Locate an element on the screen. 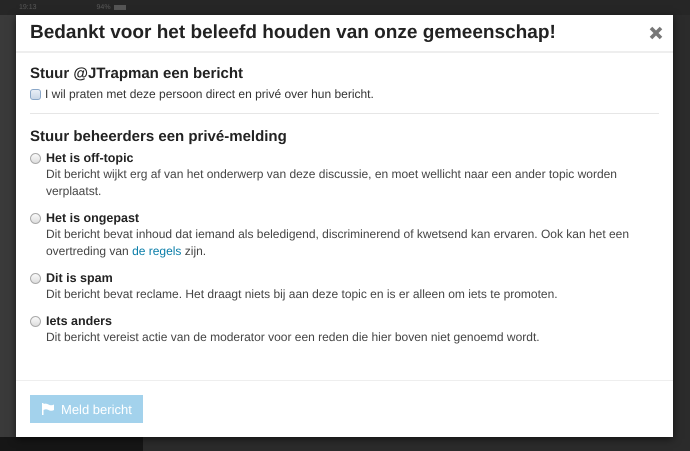  close-icon is located at coordinates (656, 33).